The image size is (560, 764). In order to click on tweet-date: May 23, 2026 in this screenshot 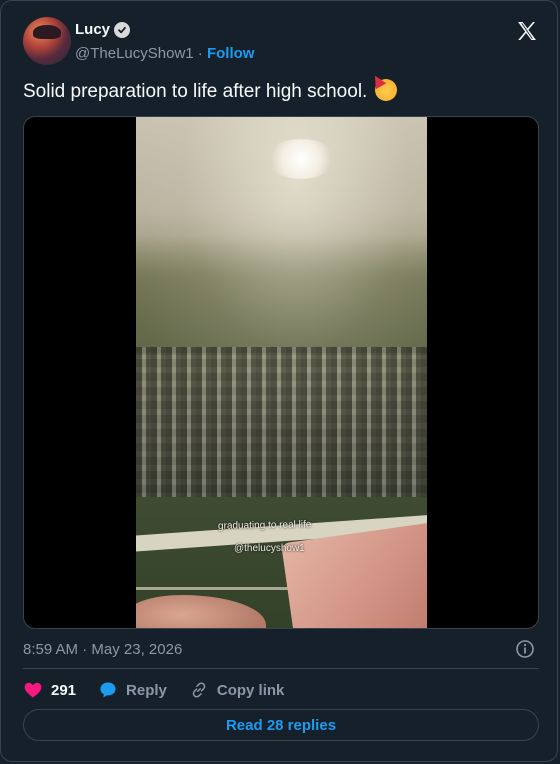, I will do `click(137, 649)`.